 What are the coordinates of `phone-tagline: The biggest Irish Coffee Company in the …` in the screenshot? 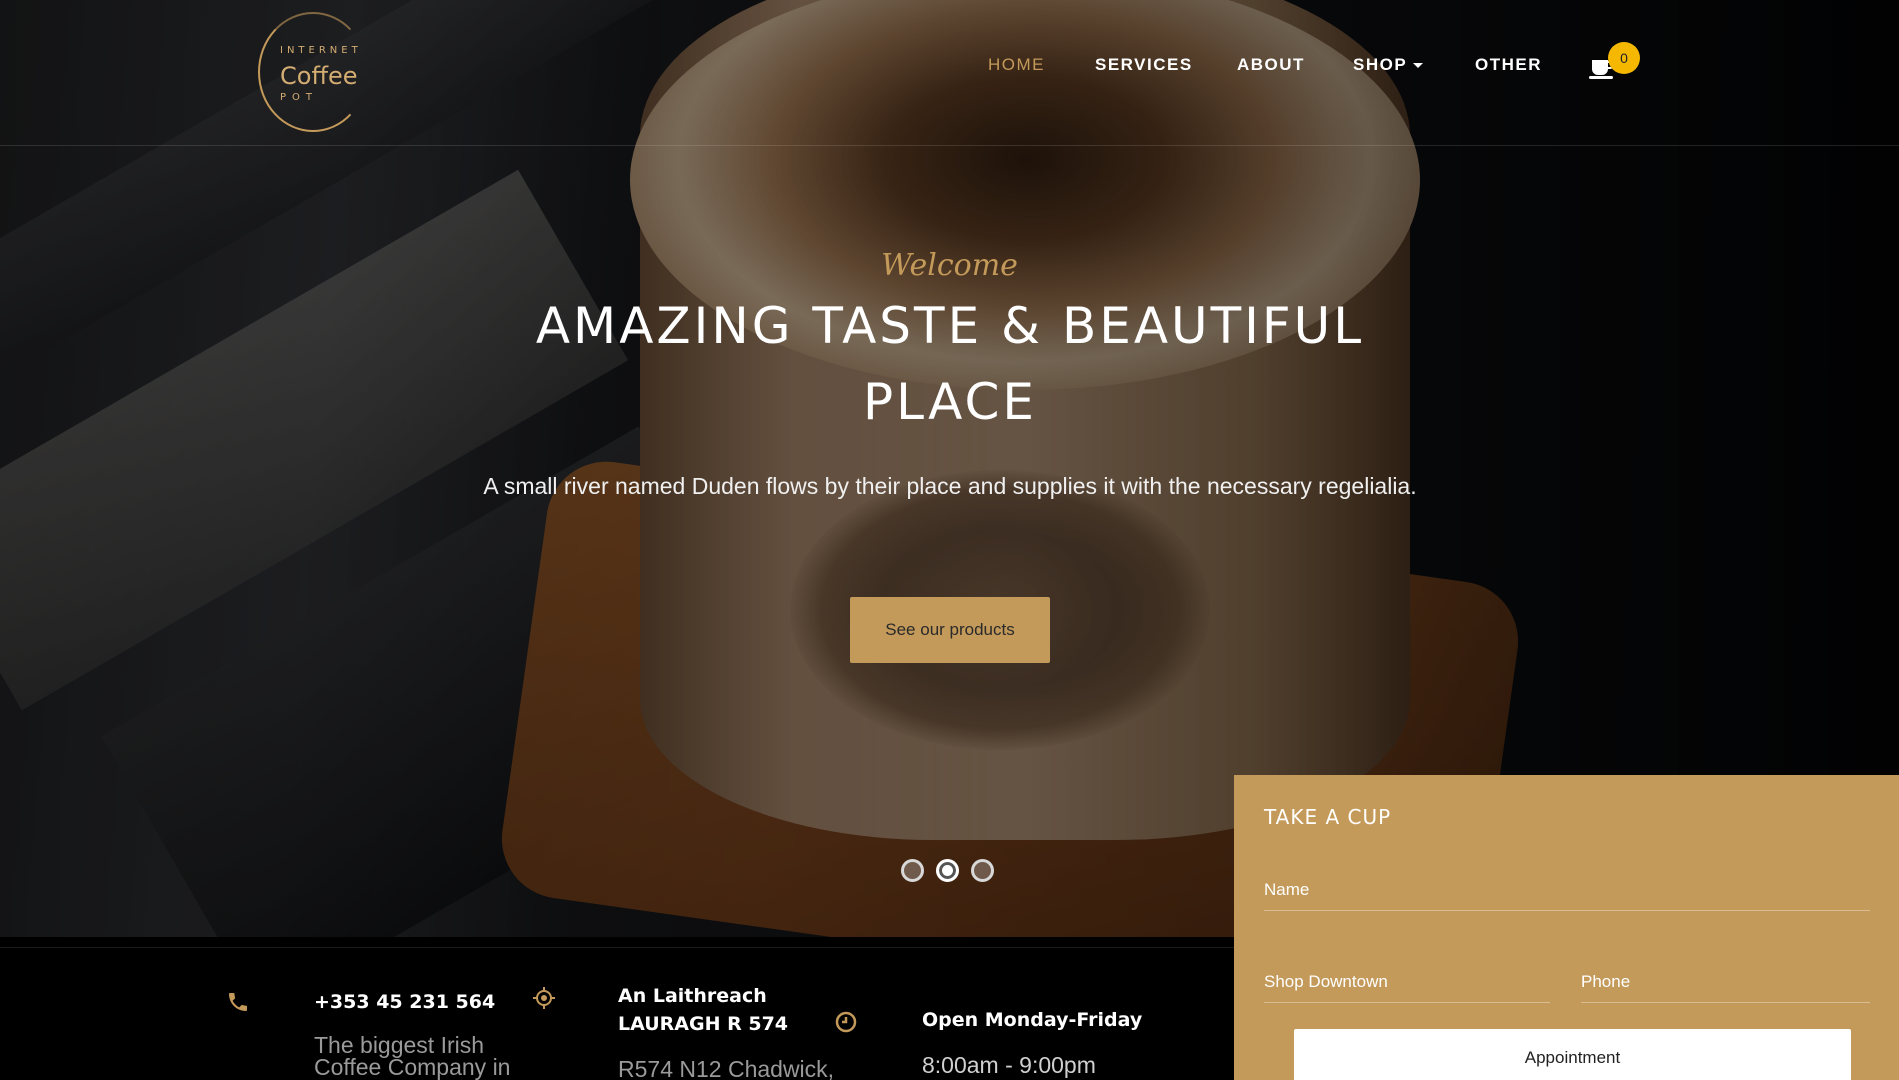 It's located at (412, 1056).